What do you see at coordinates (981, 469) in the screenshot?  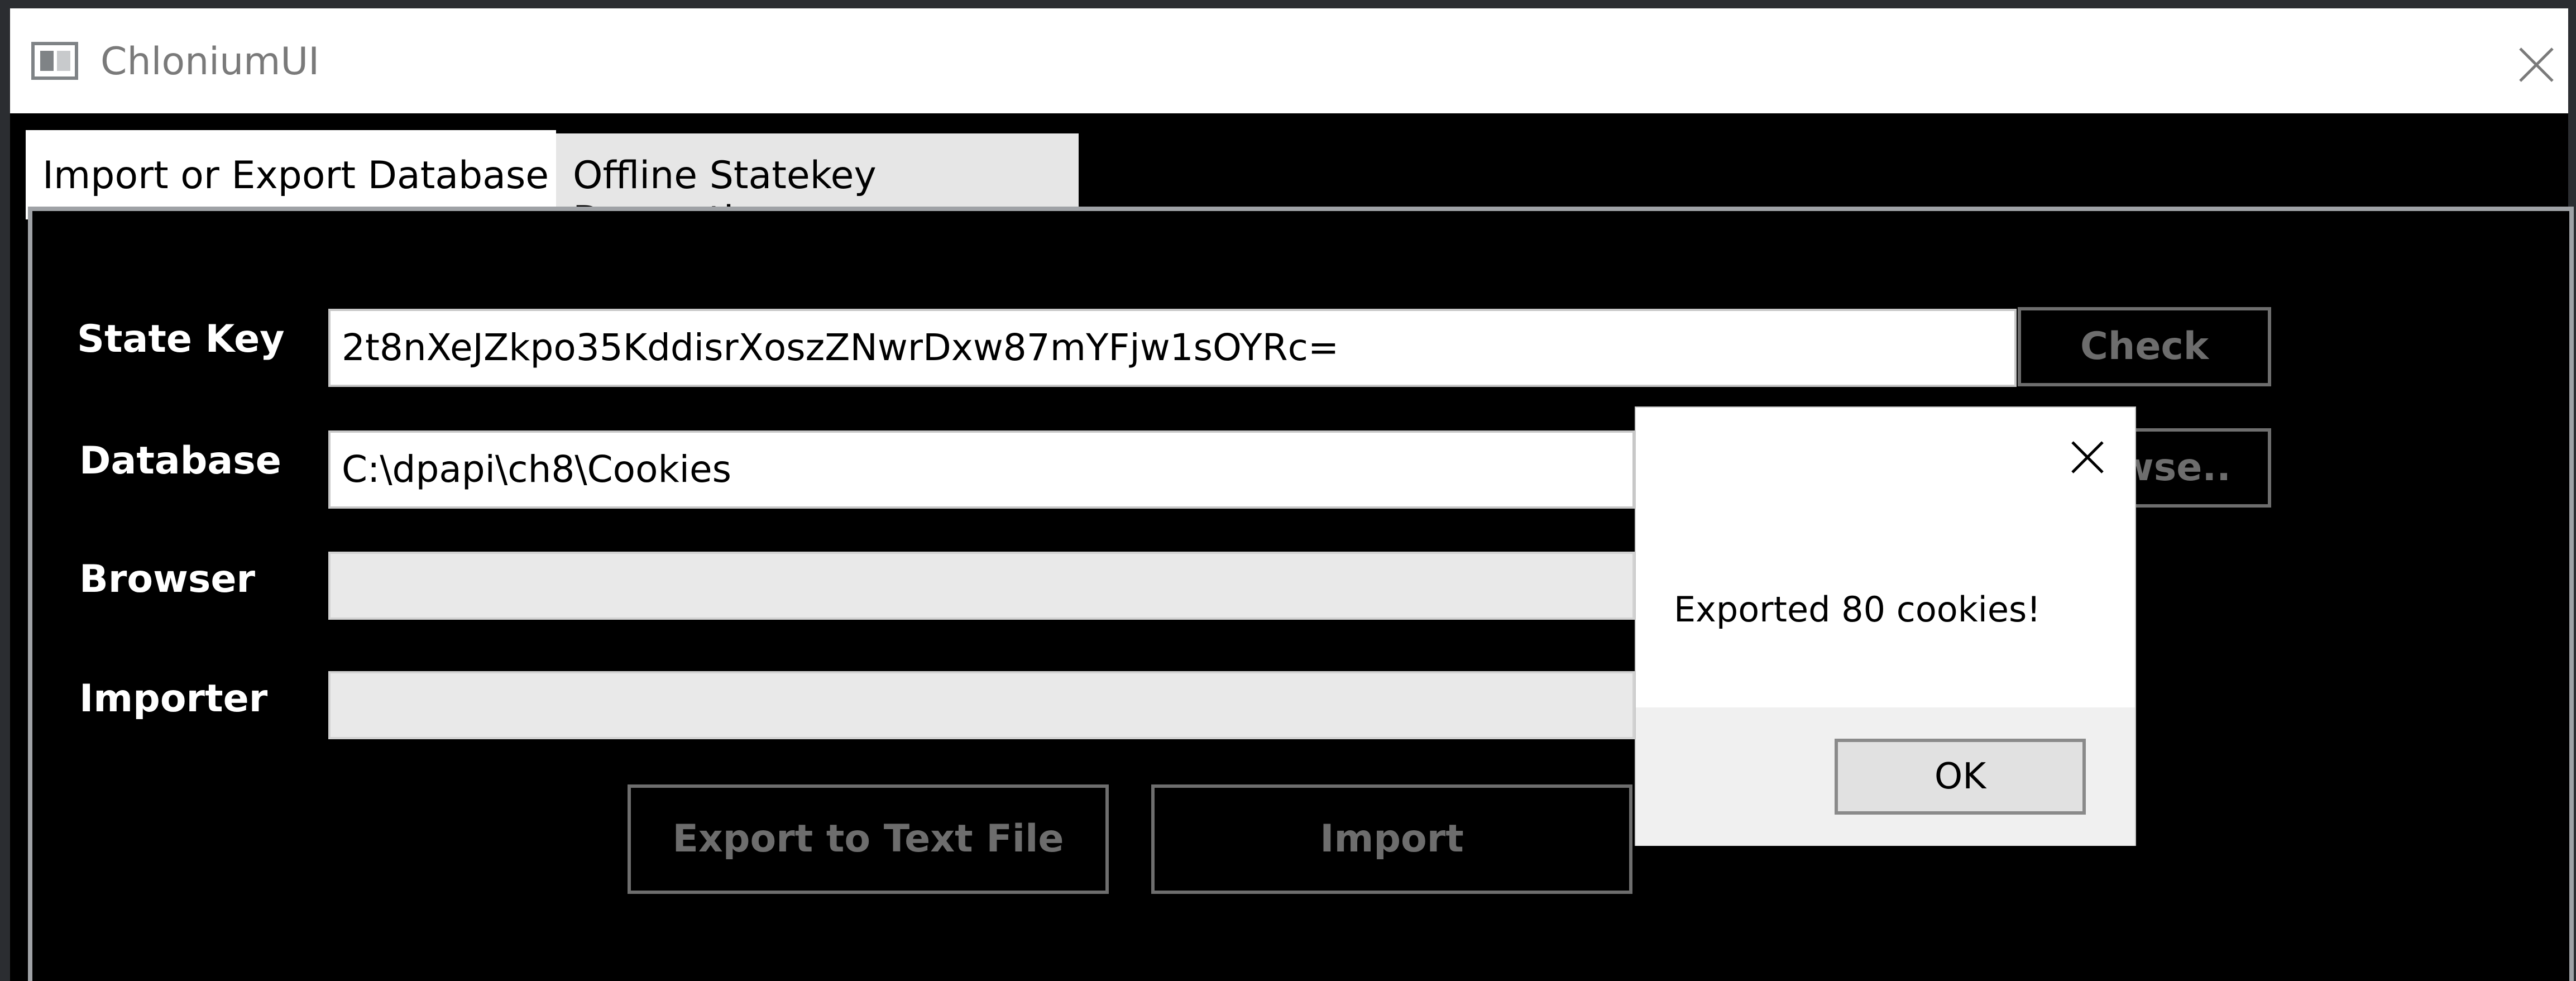 I see `database-input: C:\dpapi\ch8\Cookies` at bounding box center [981, 469].